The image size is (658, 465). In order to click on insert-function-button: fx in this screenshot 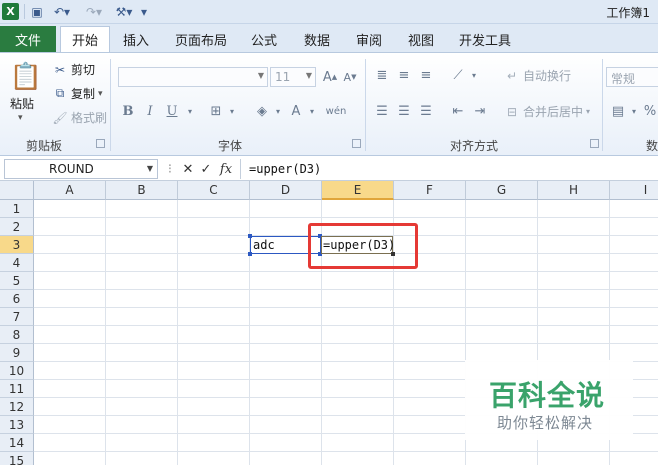, I will do `click(226, 169)`.